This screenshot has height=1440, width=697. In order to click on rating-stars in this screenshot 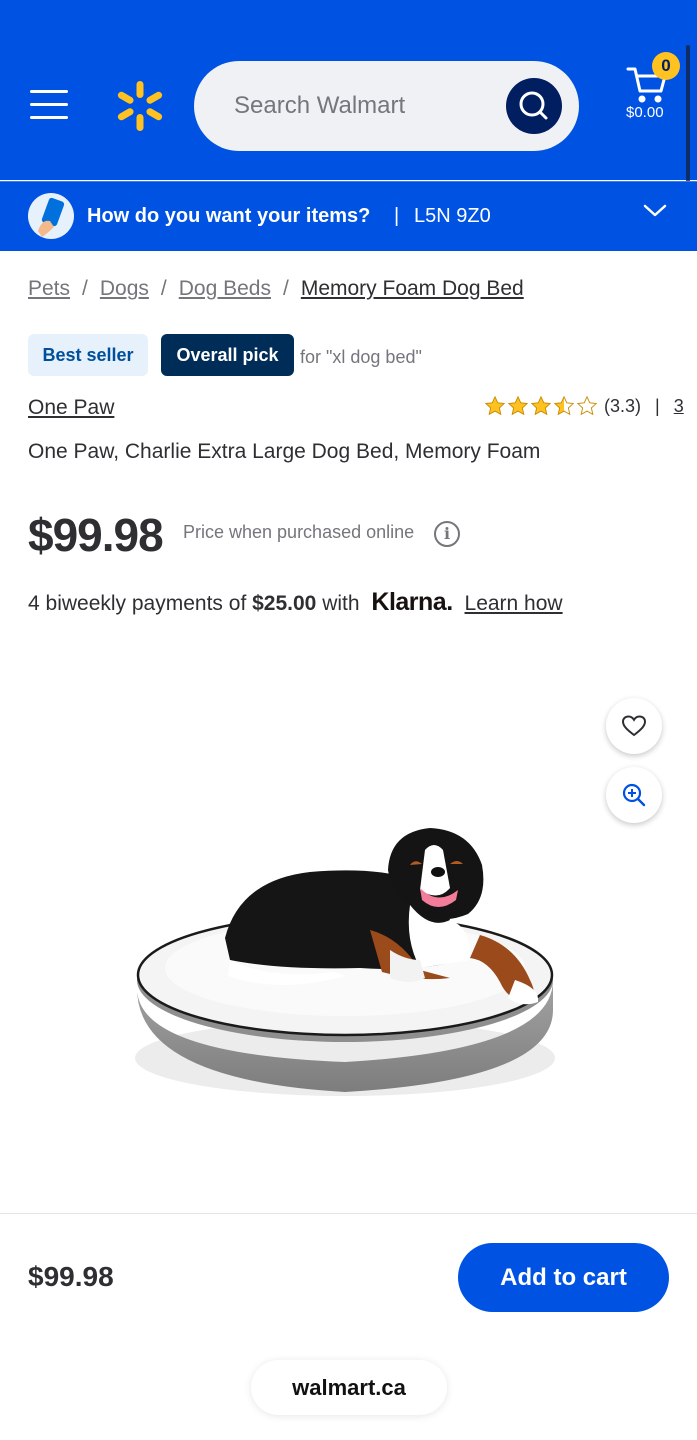, I will do `click(541, 406)`.